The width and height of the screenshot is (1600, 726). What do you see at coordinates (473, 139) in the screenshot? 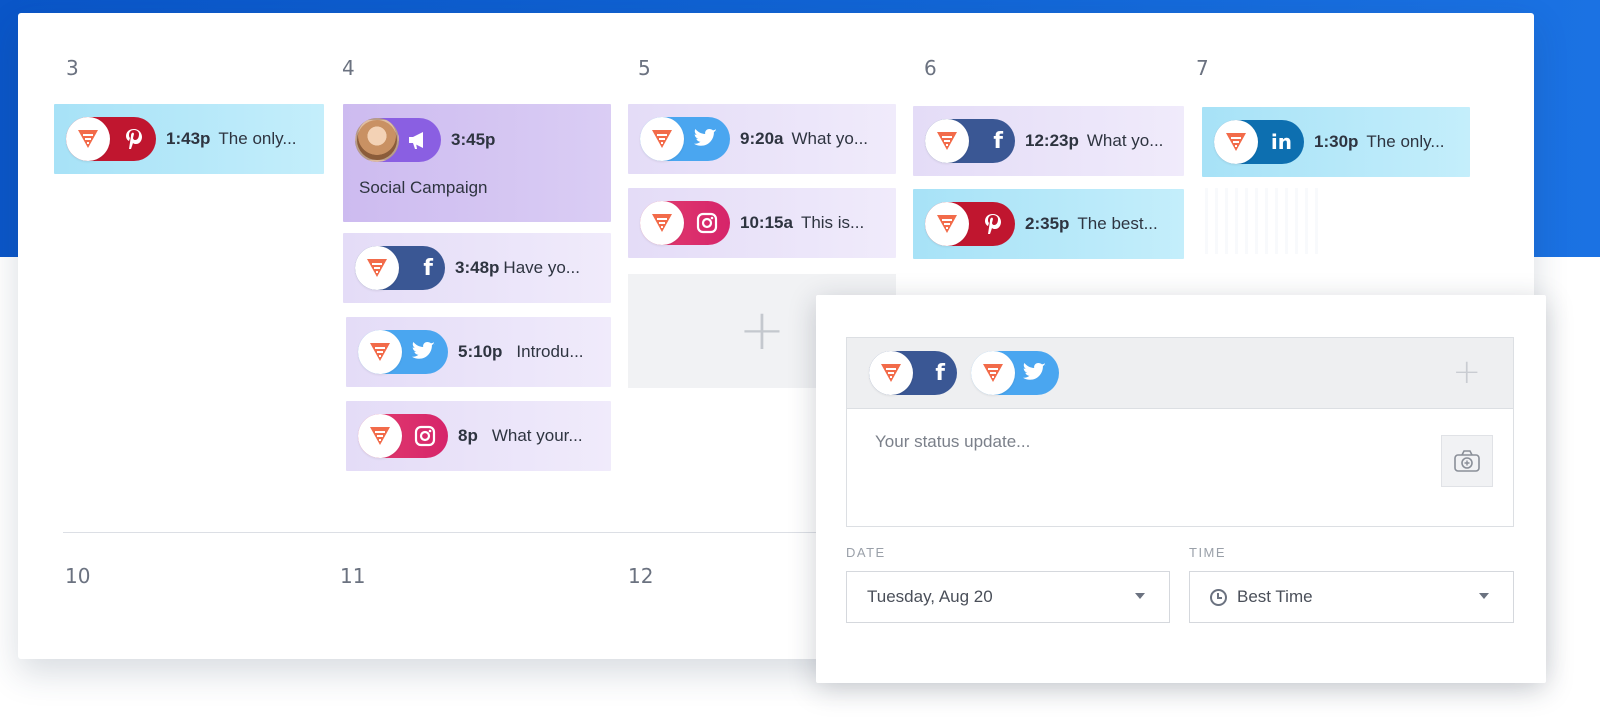
I see `post-time: 3:45p` at bounding box center [473, 139].